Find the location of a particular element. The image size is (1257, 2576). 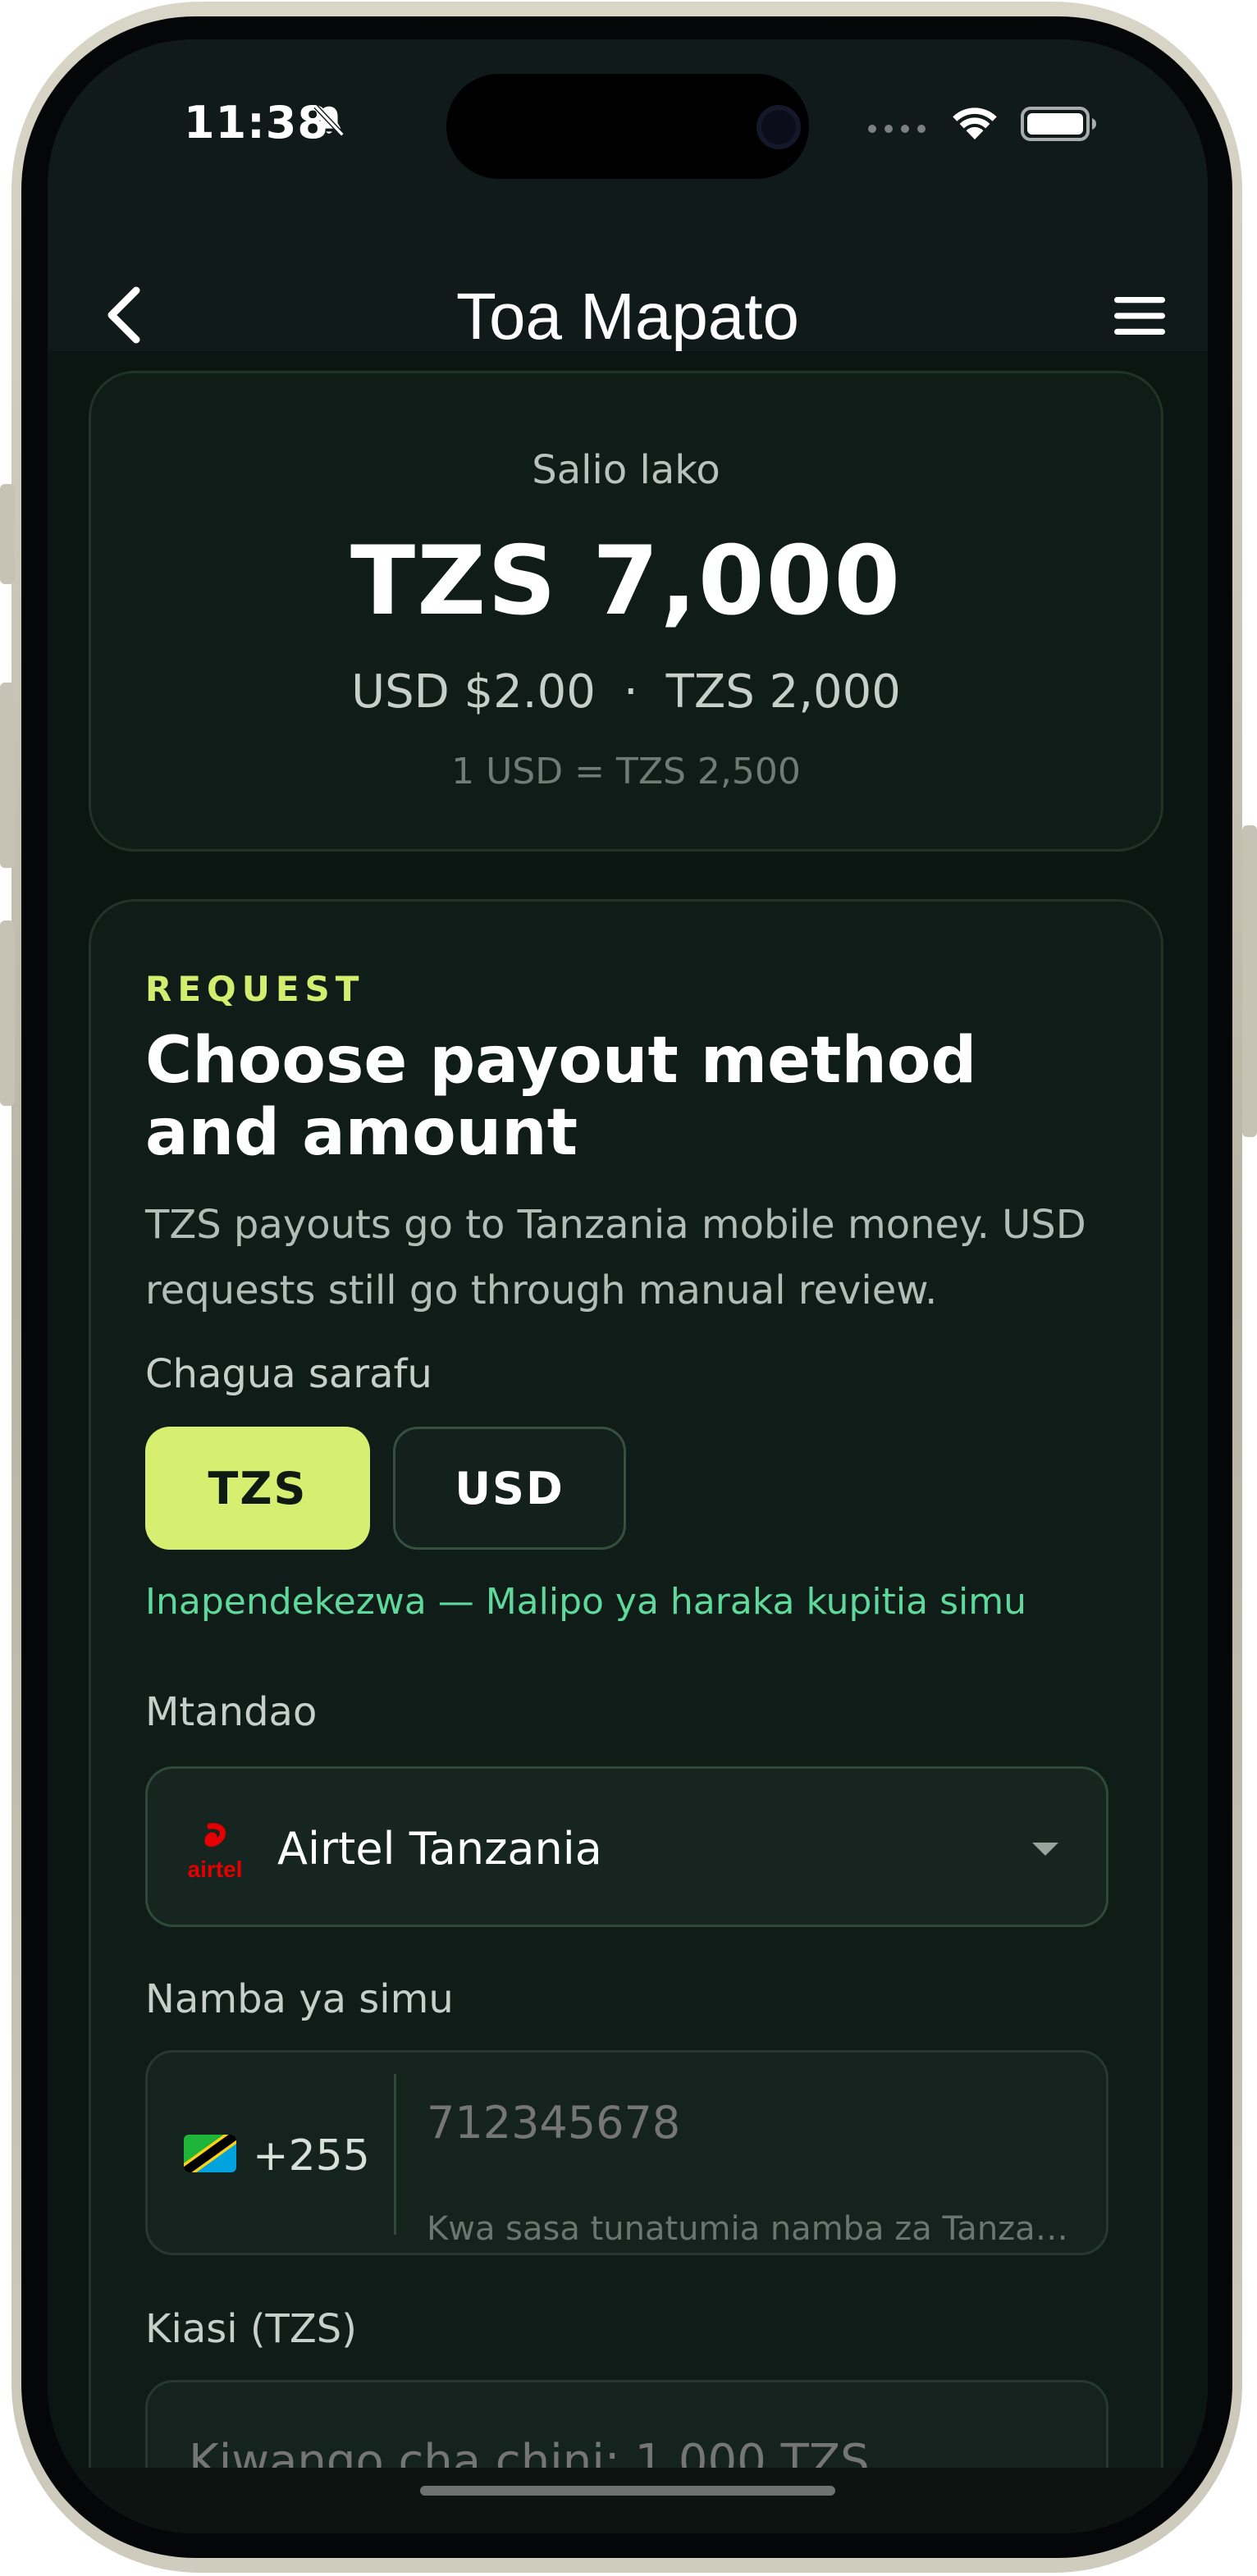

currency-label: Chagua sarafu is located at coordinates (288, 1374).